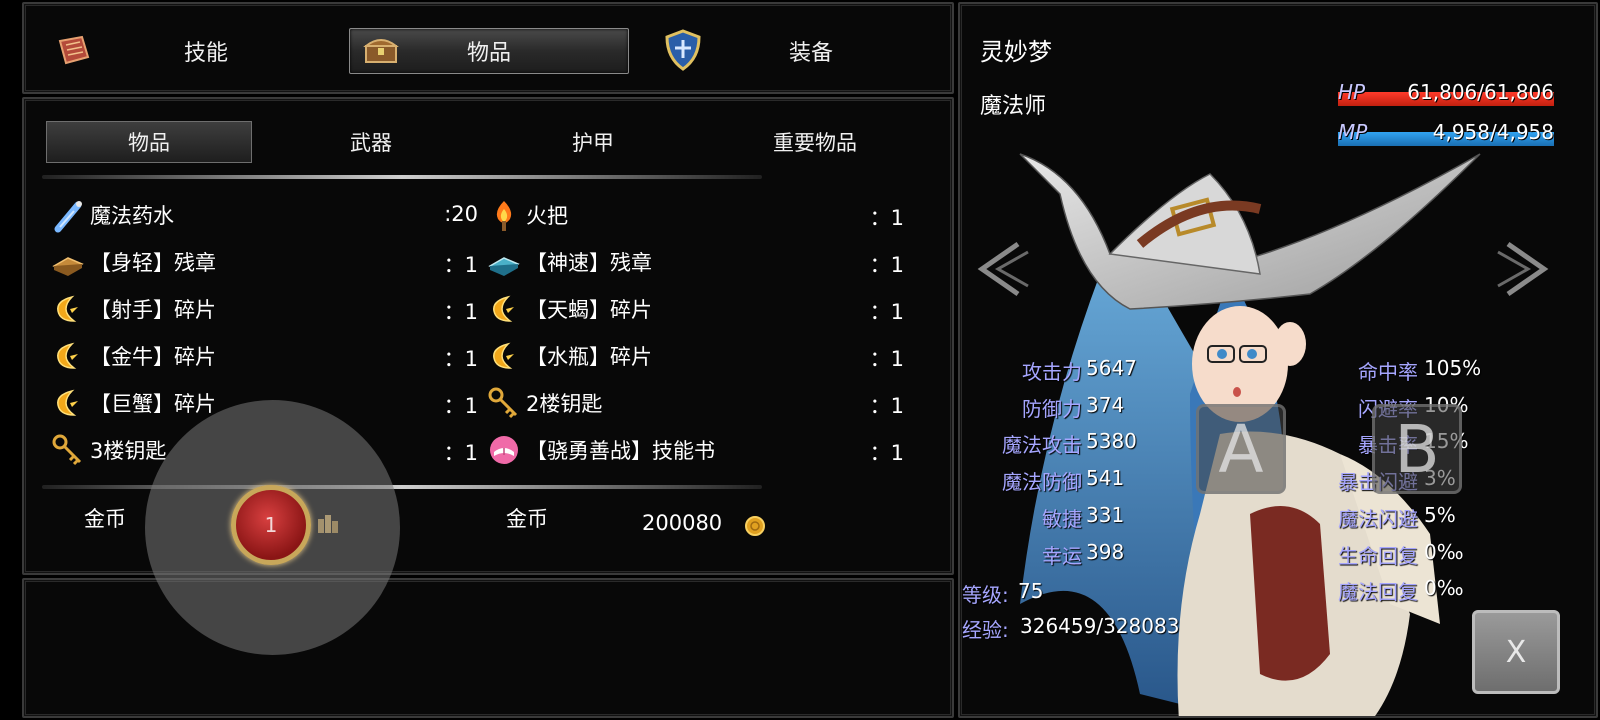 The image size is (1600, 720). Describe the element at coordinates (811, 53) in the screenshot. I see `tab-equipment-label: 装备` at that location.